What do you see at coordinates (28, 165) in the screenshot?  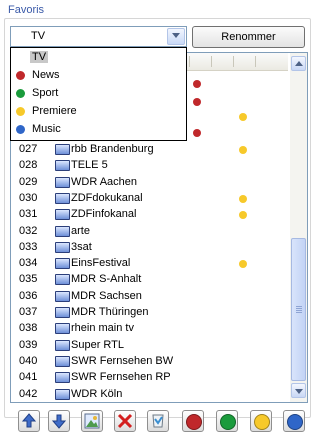 I see `channel-number: 028` at bounding box center [28, 165].